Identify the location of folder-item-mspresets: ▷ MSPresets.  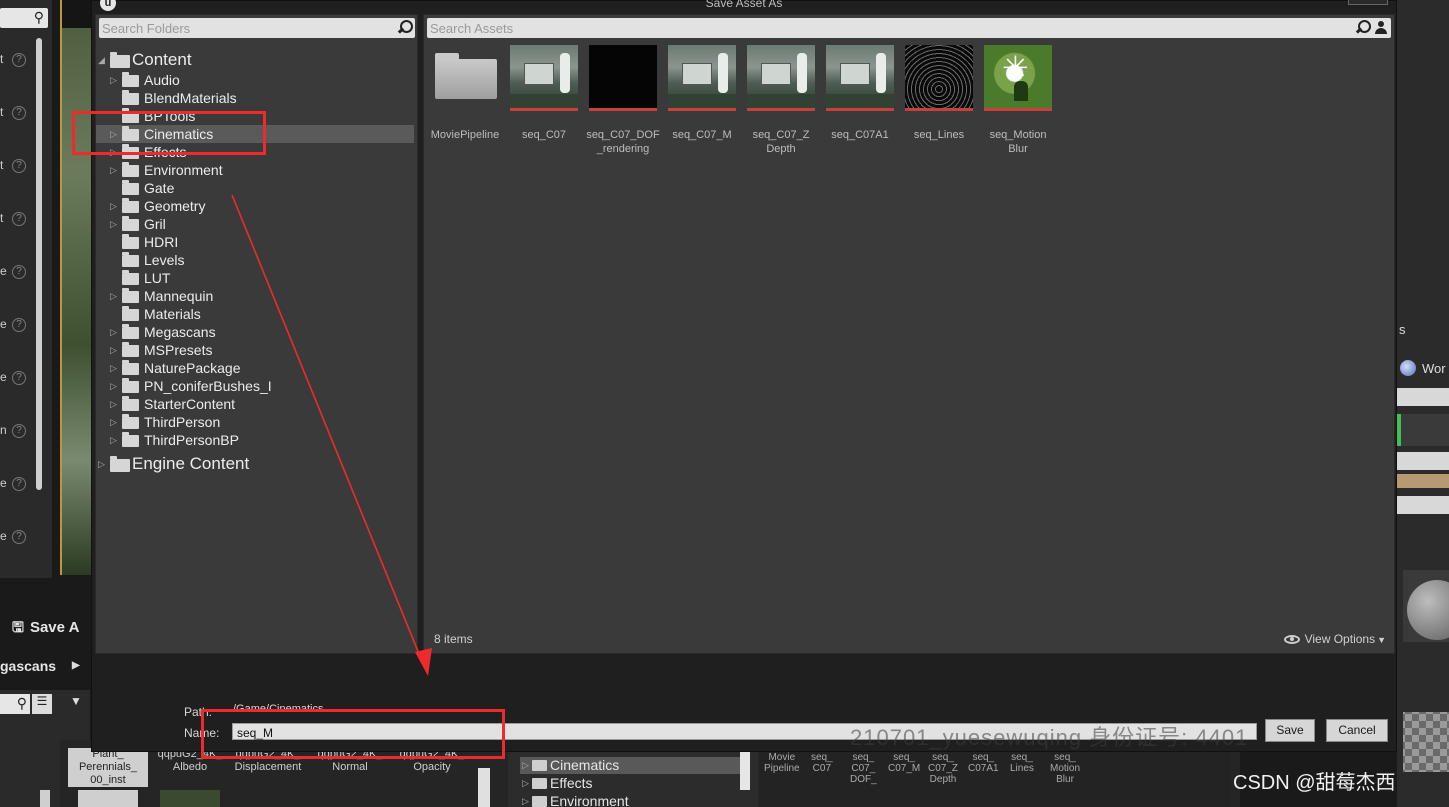
(255, 350).